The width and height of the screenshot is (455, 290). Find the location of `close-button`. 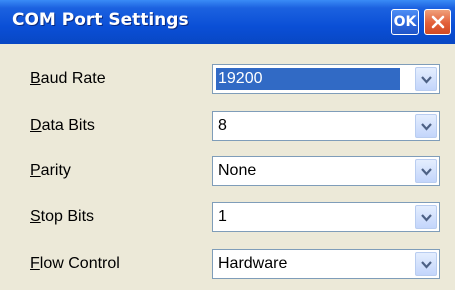

close-button is located at coordinates (437, 22).